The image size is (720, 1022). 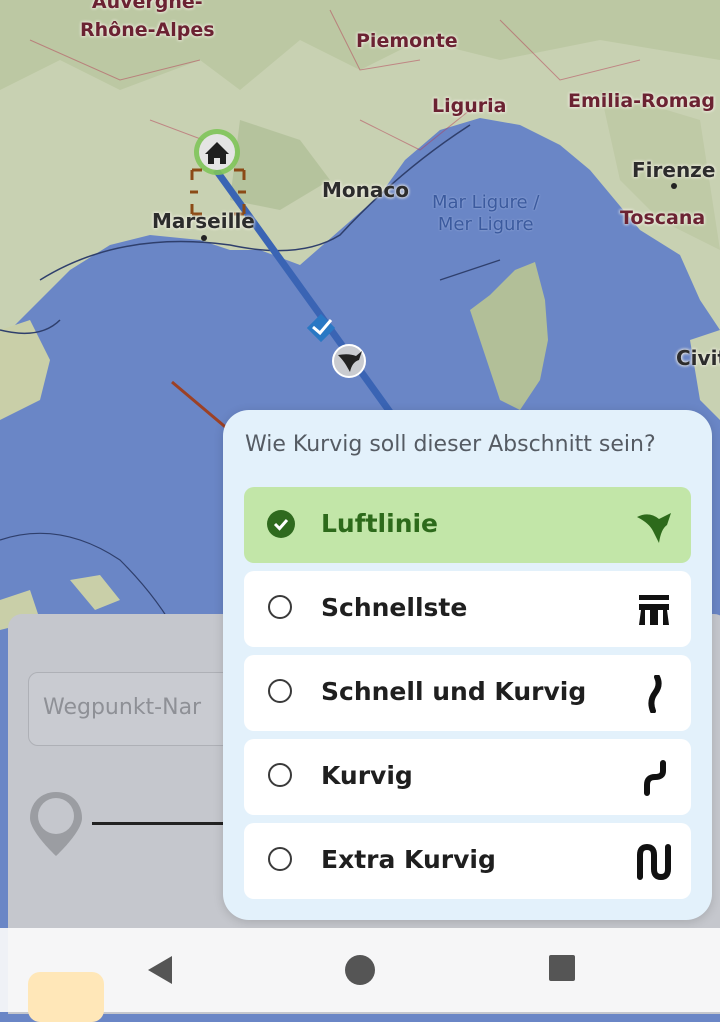 I want to click on option-schnell-und-kurvig: Schnell und Kurvig, so click(x=467, y=693).